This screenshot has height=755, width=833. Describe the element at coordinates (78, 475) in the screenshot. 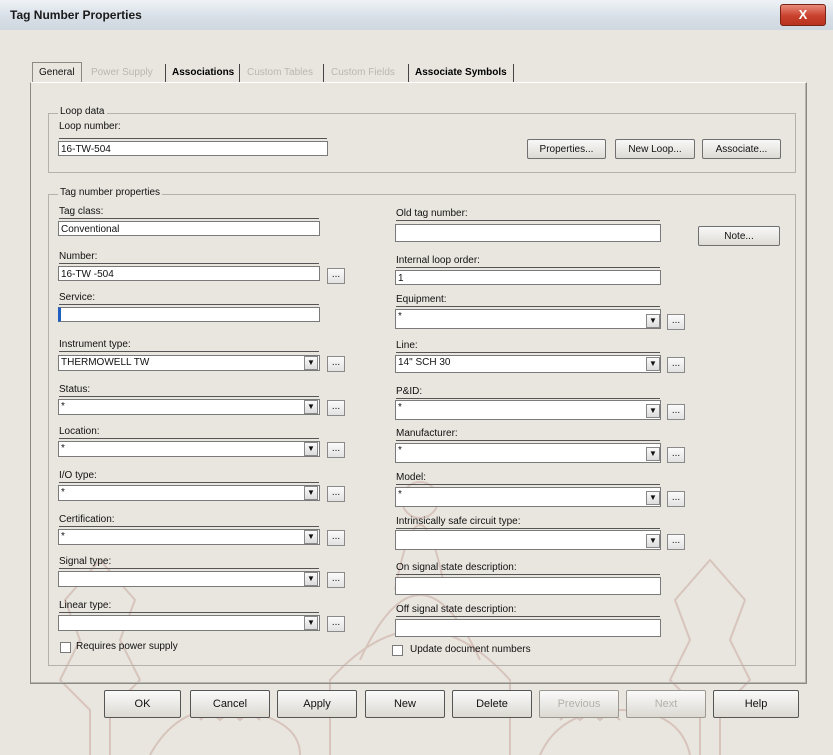

I see `io-type-label: I/O type:` at that location.